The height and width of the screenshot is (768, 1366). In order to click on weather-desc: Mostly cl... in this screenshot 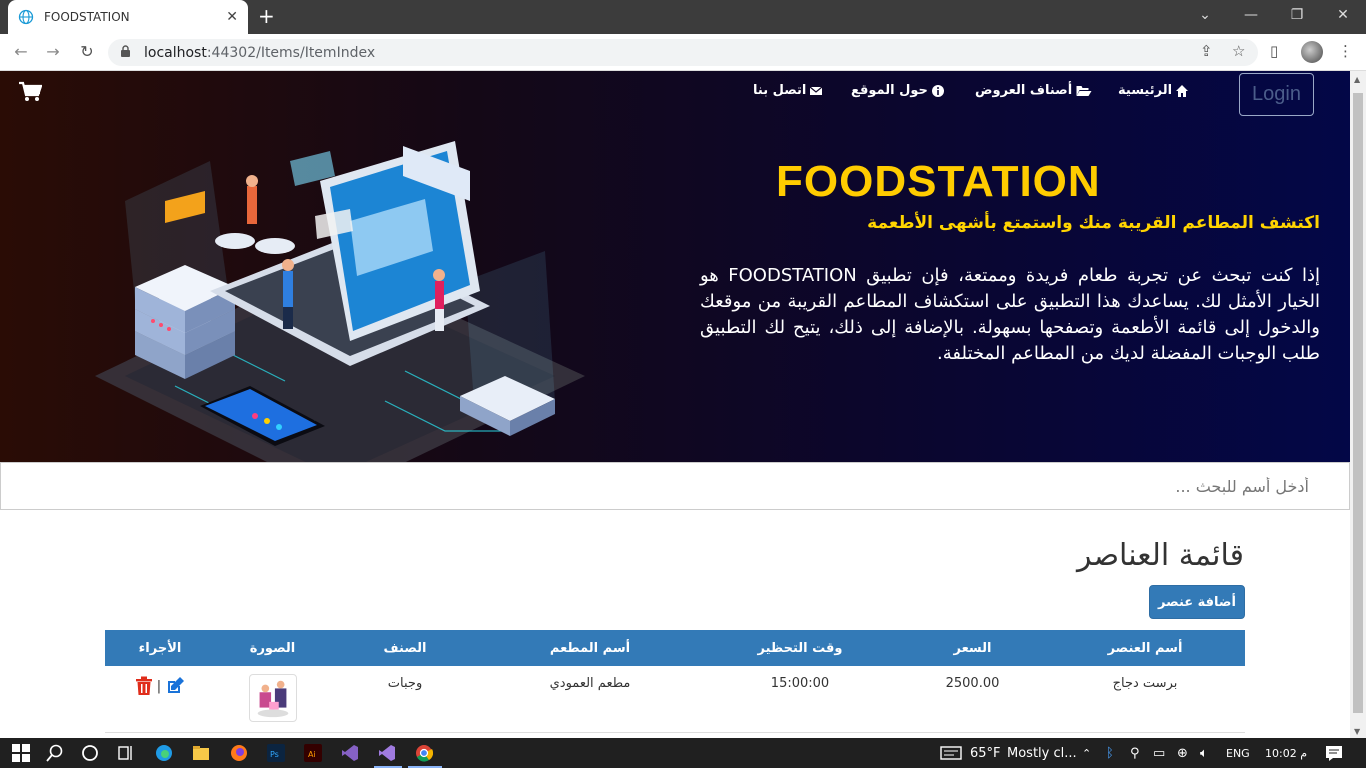, I will do `click(1042, 753)`.